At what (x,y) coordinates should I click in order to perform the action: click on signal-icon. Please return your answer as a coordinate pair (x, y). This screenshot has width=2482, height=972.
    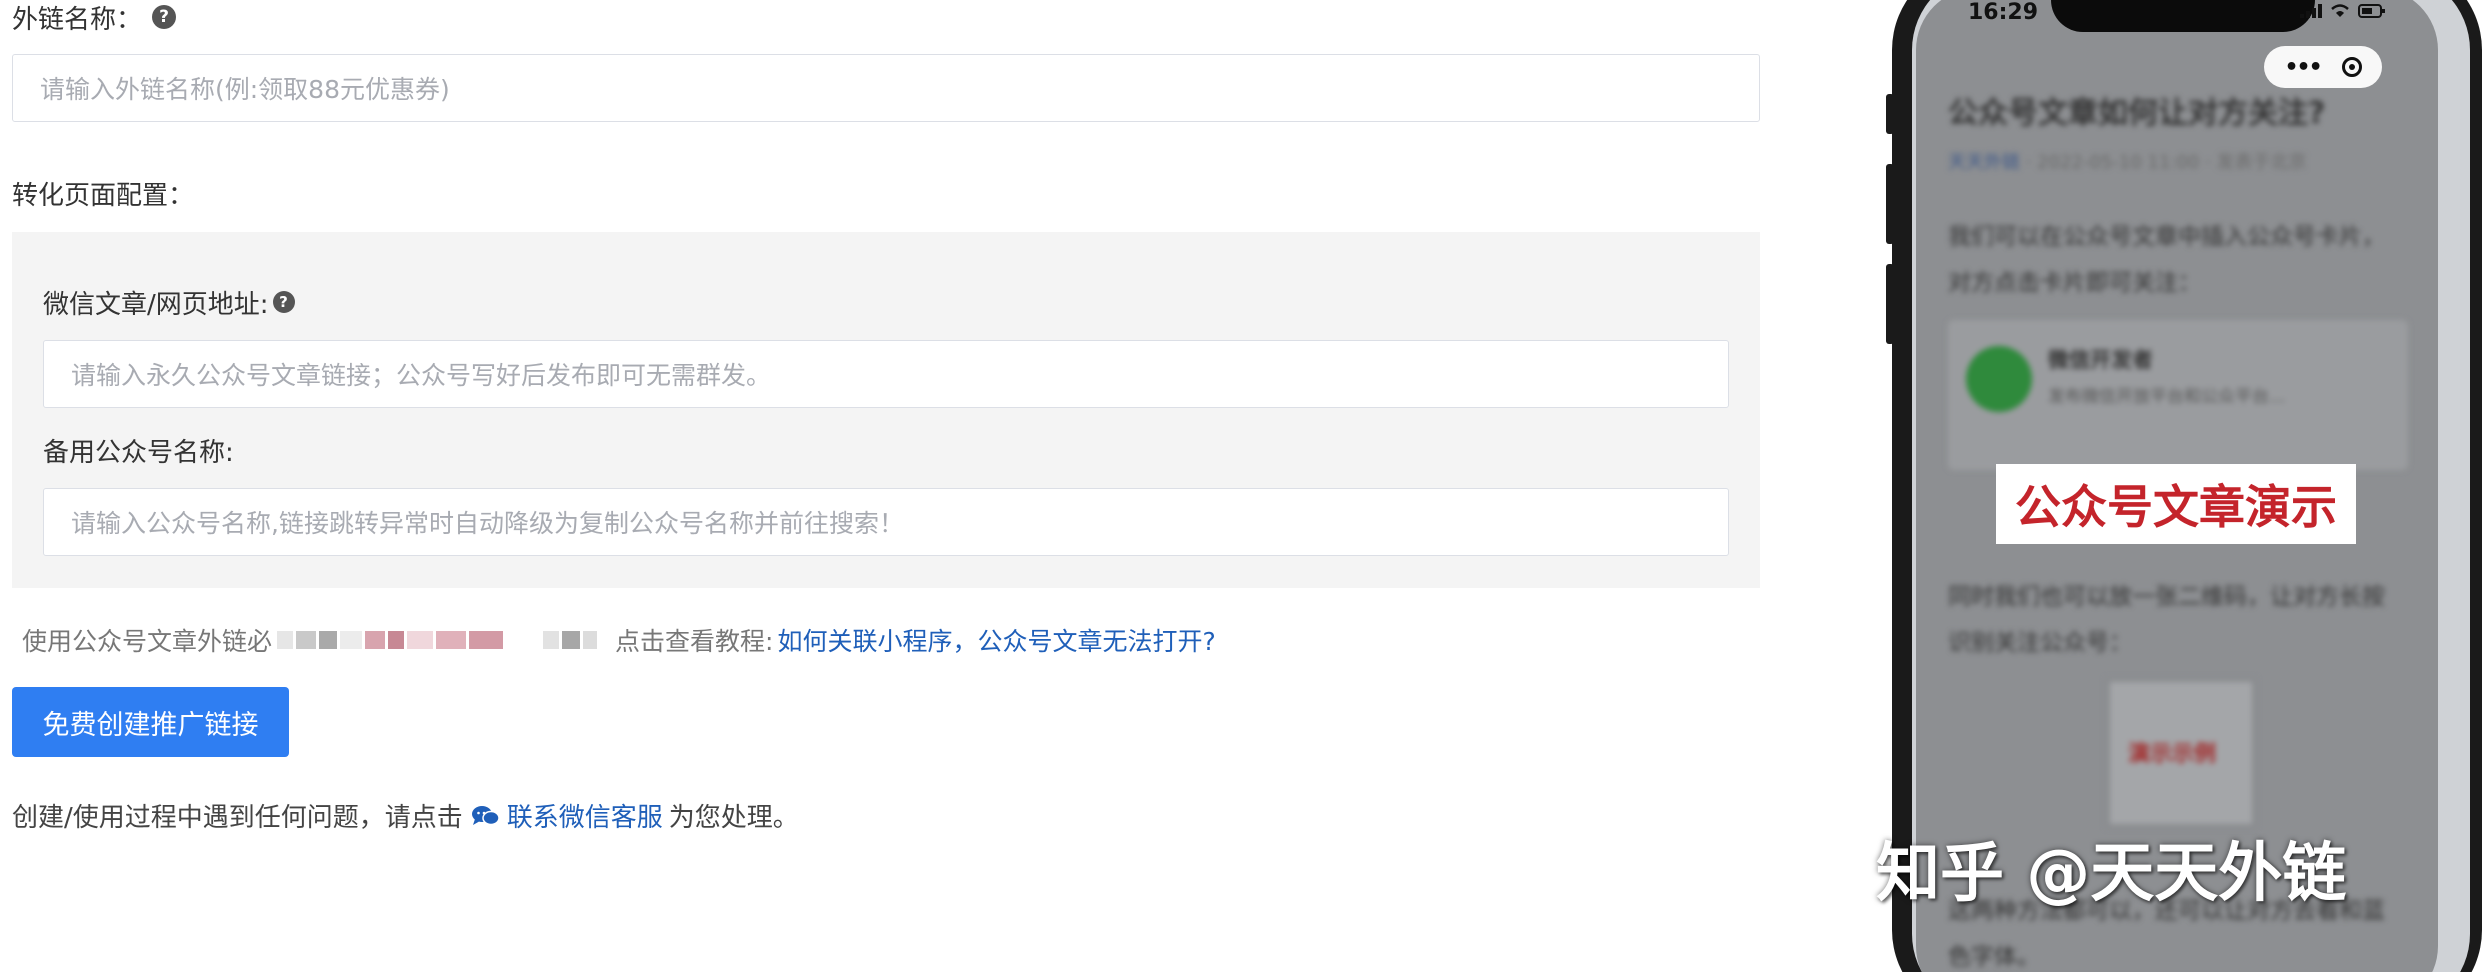
    Looking at the image, I should click on (2311, 11).